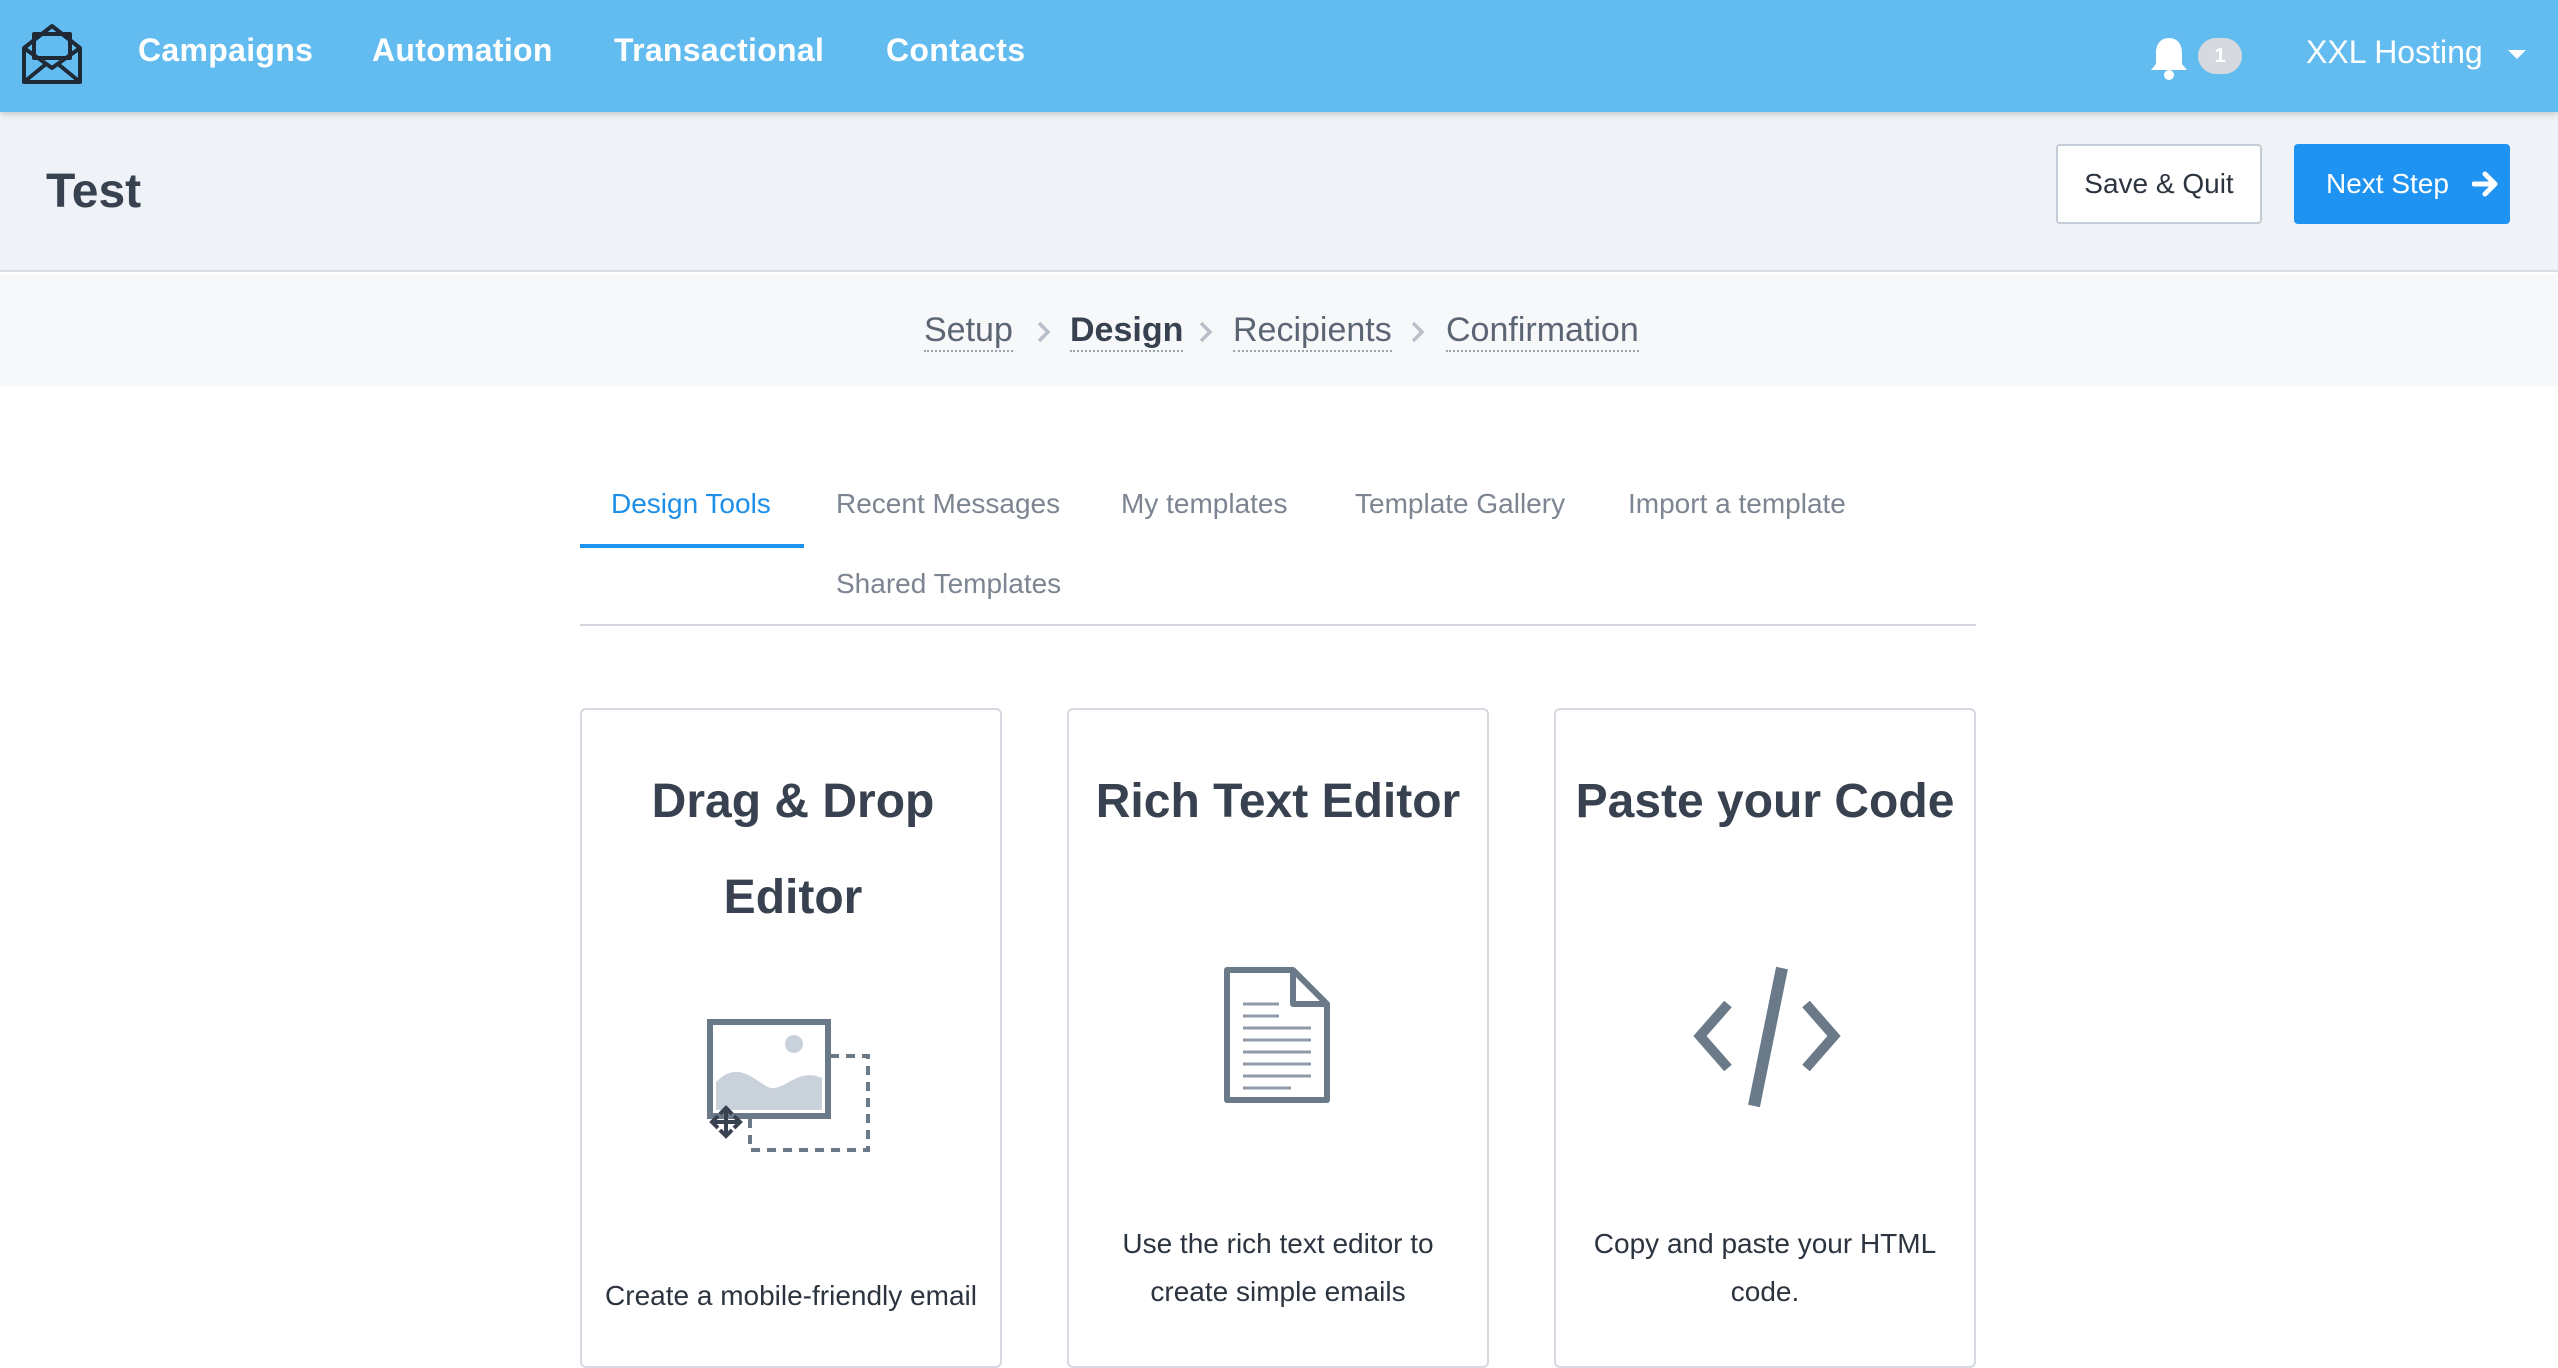 The height and width of the screenshot is (1368, 2558). I want to click on card-title: Paste your Code, so click(1765, 801).